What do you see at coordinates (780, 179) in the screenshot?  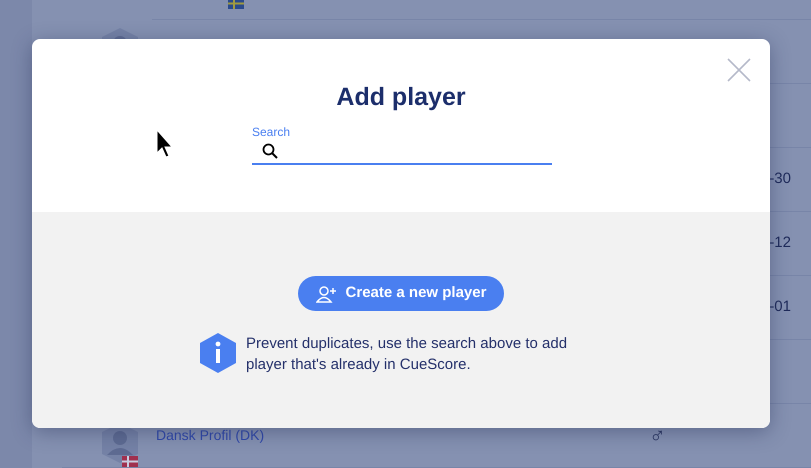 I see `score-text: -30` at bounding box center [780, 179].